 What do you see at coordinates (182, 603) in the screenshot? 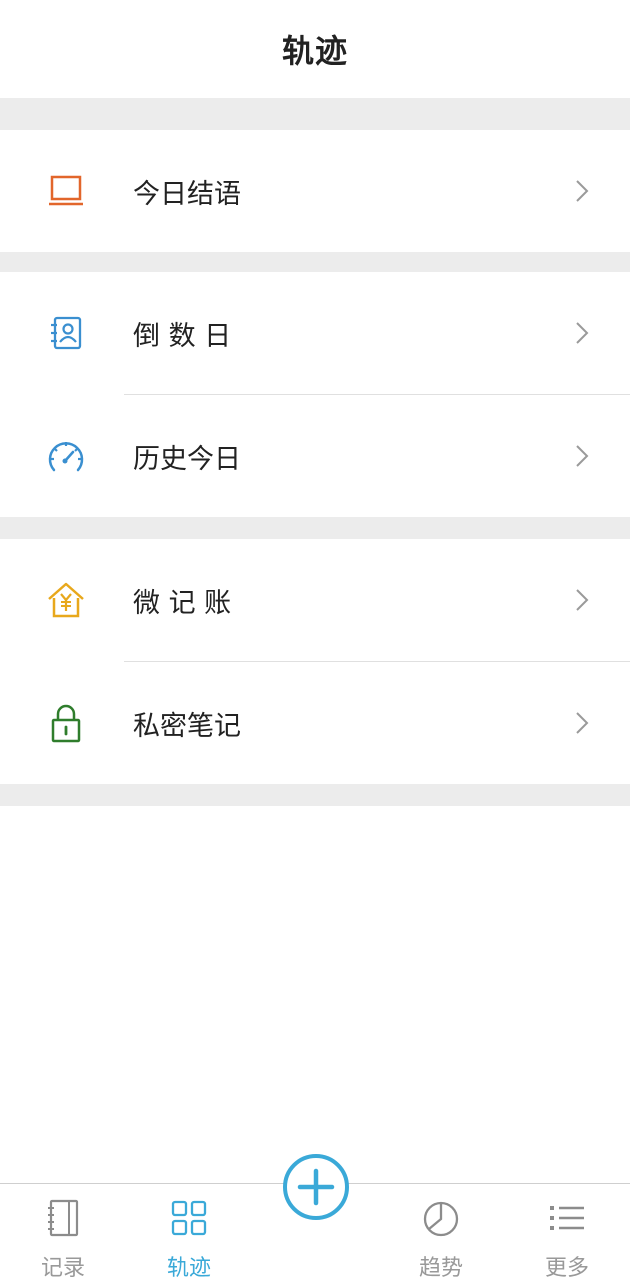
I see `list-item-label: 微 记 账` at bounding box center [182, 603].